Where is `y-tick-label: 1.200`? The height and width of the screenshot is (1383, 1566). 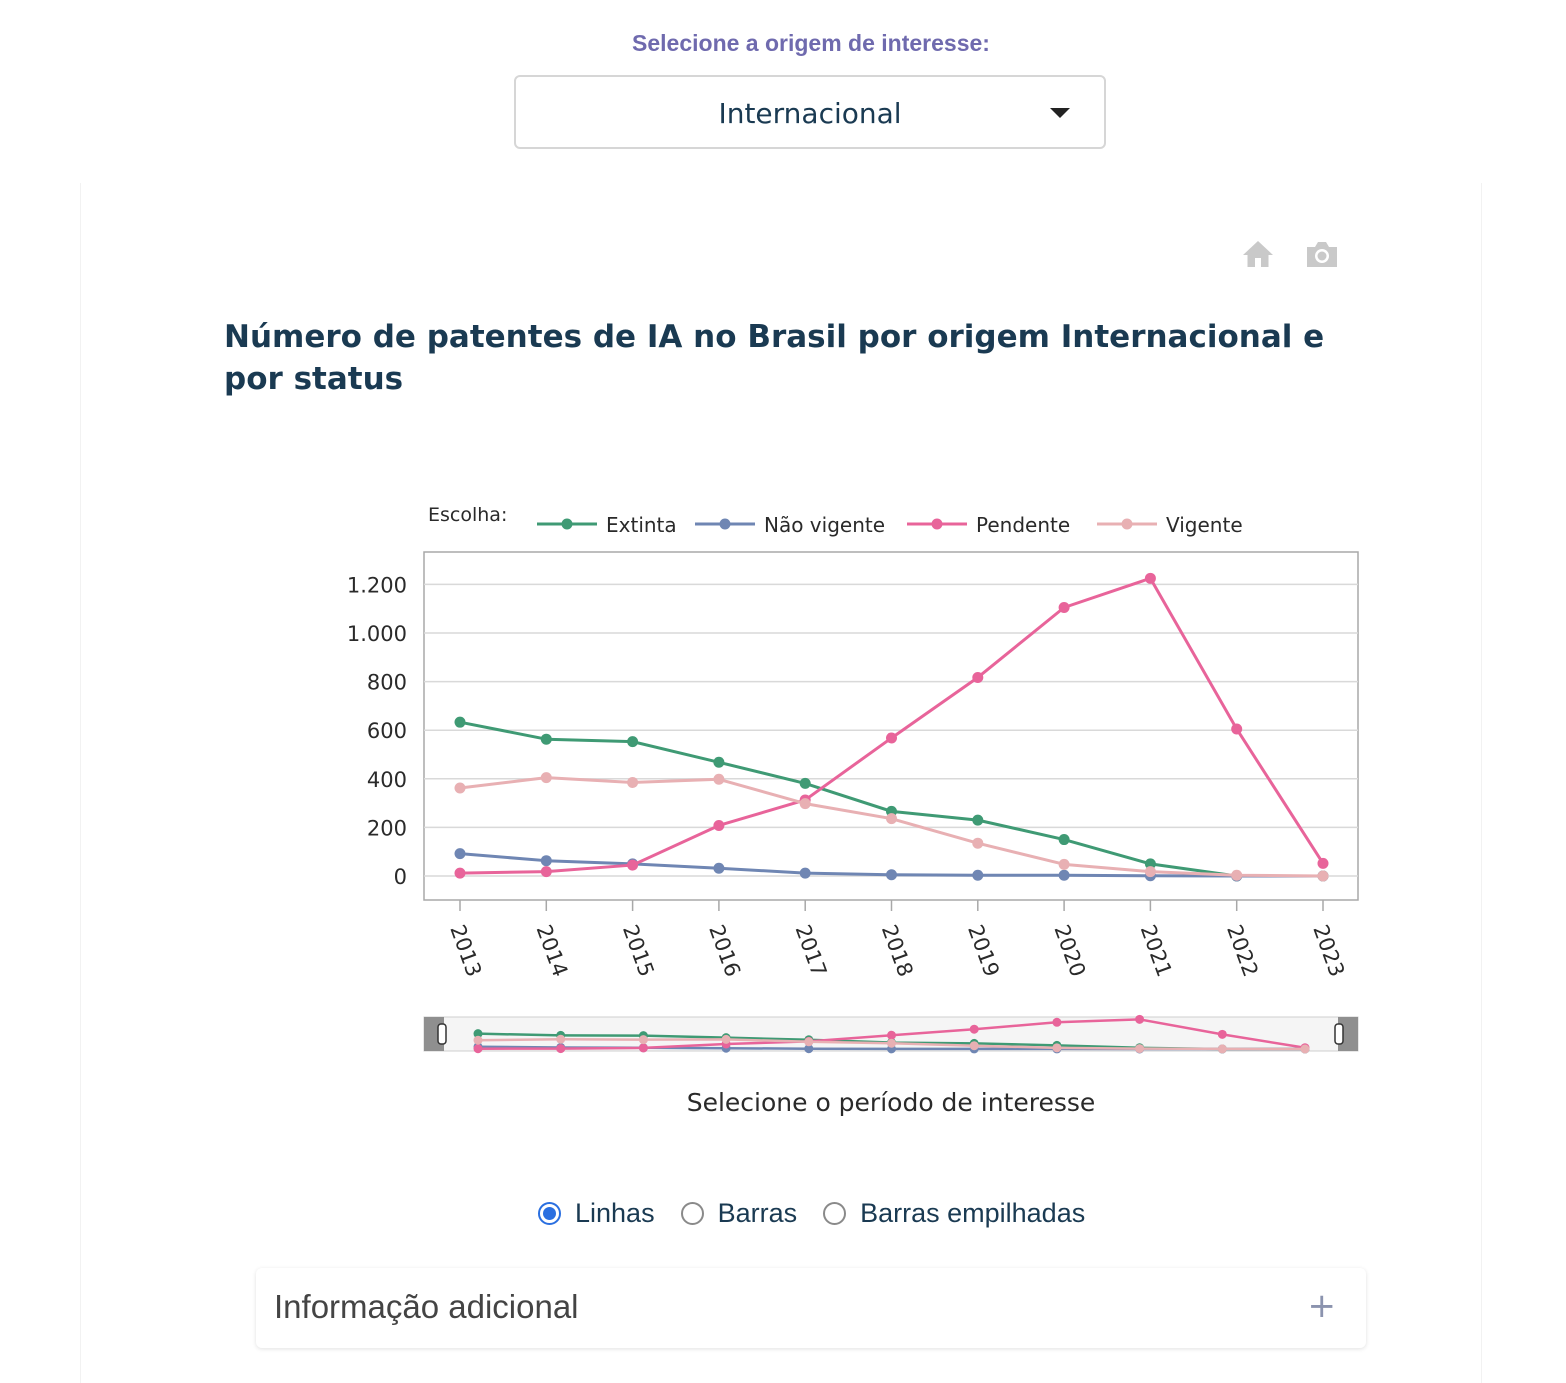 y-tick-label: 1.200 is located at coordinates (377, 585).